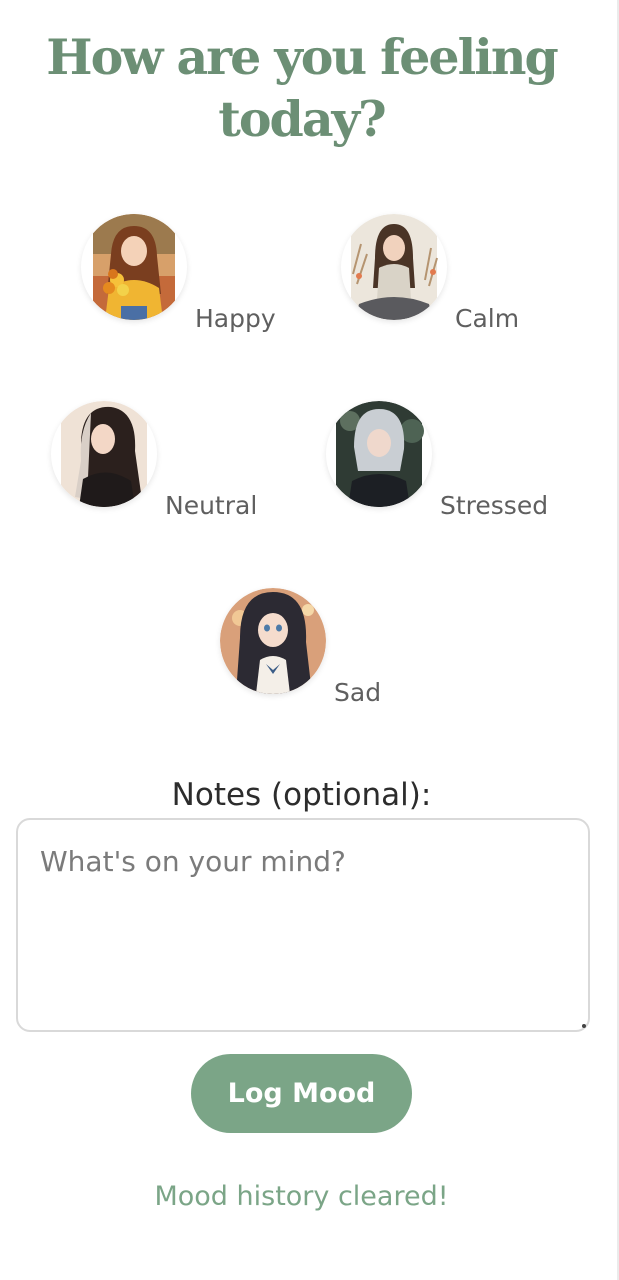  I want to click on happy-avatar, so click(134, 267).